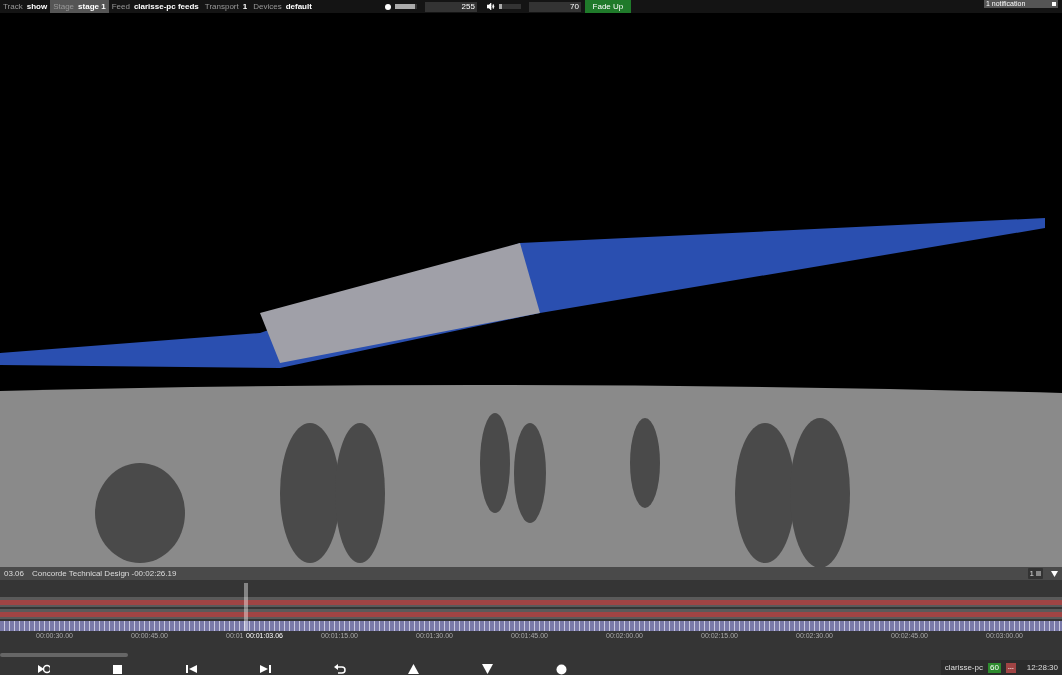  What do you see at coordinates (44, 669) in the screenshot?
I see `loop-icon` at bounding box center [44, 669].